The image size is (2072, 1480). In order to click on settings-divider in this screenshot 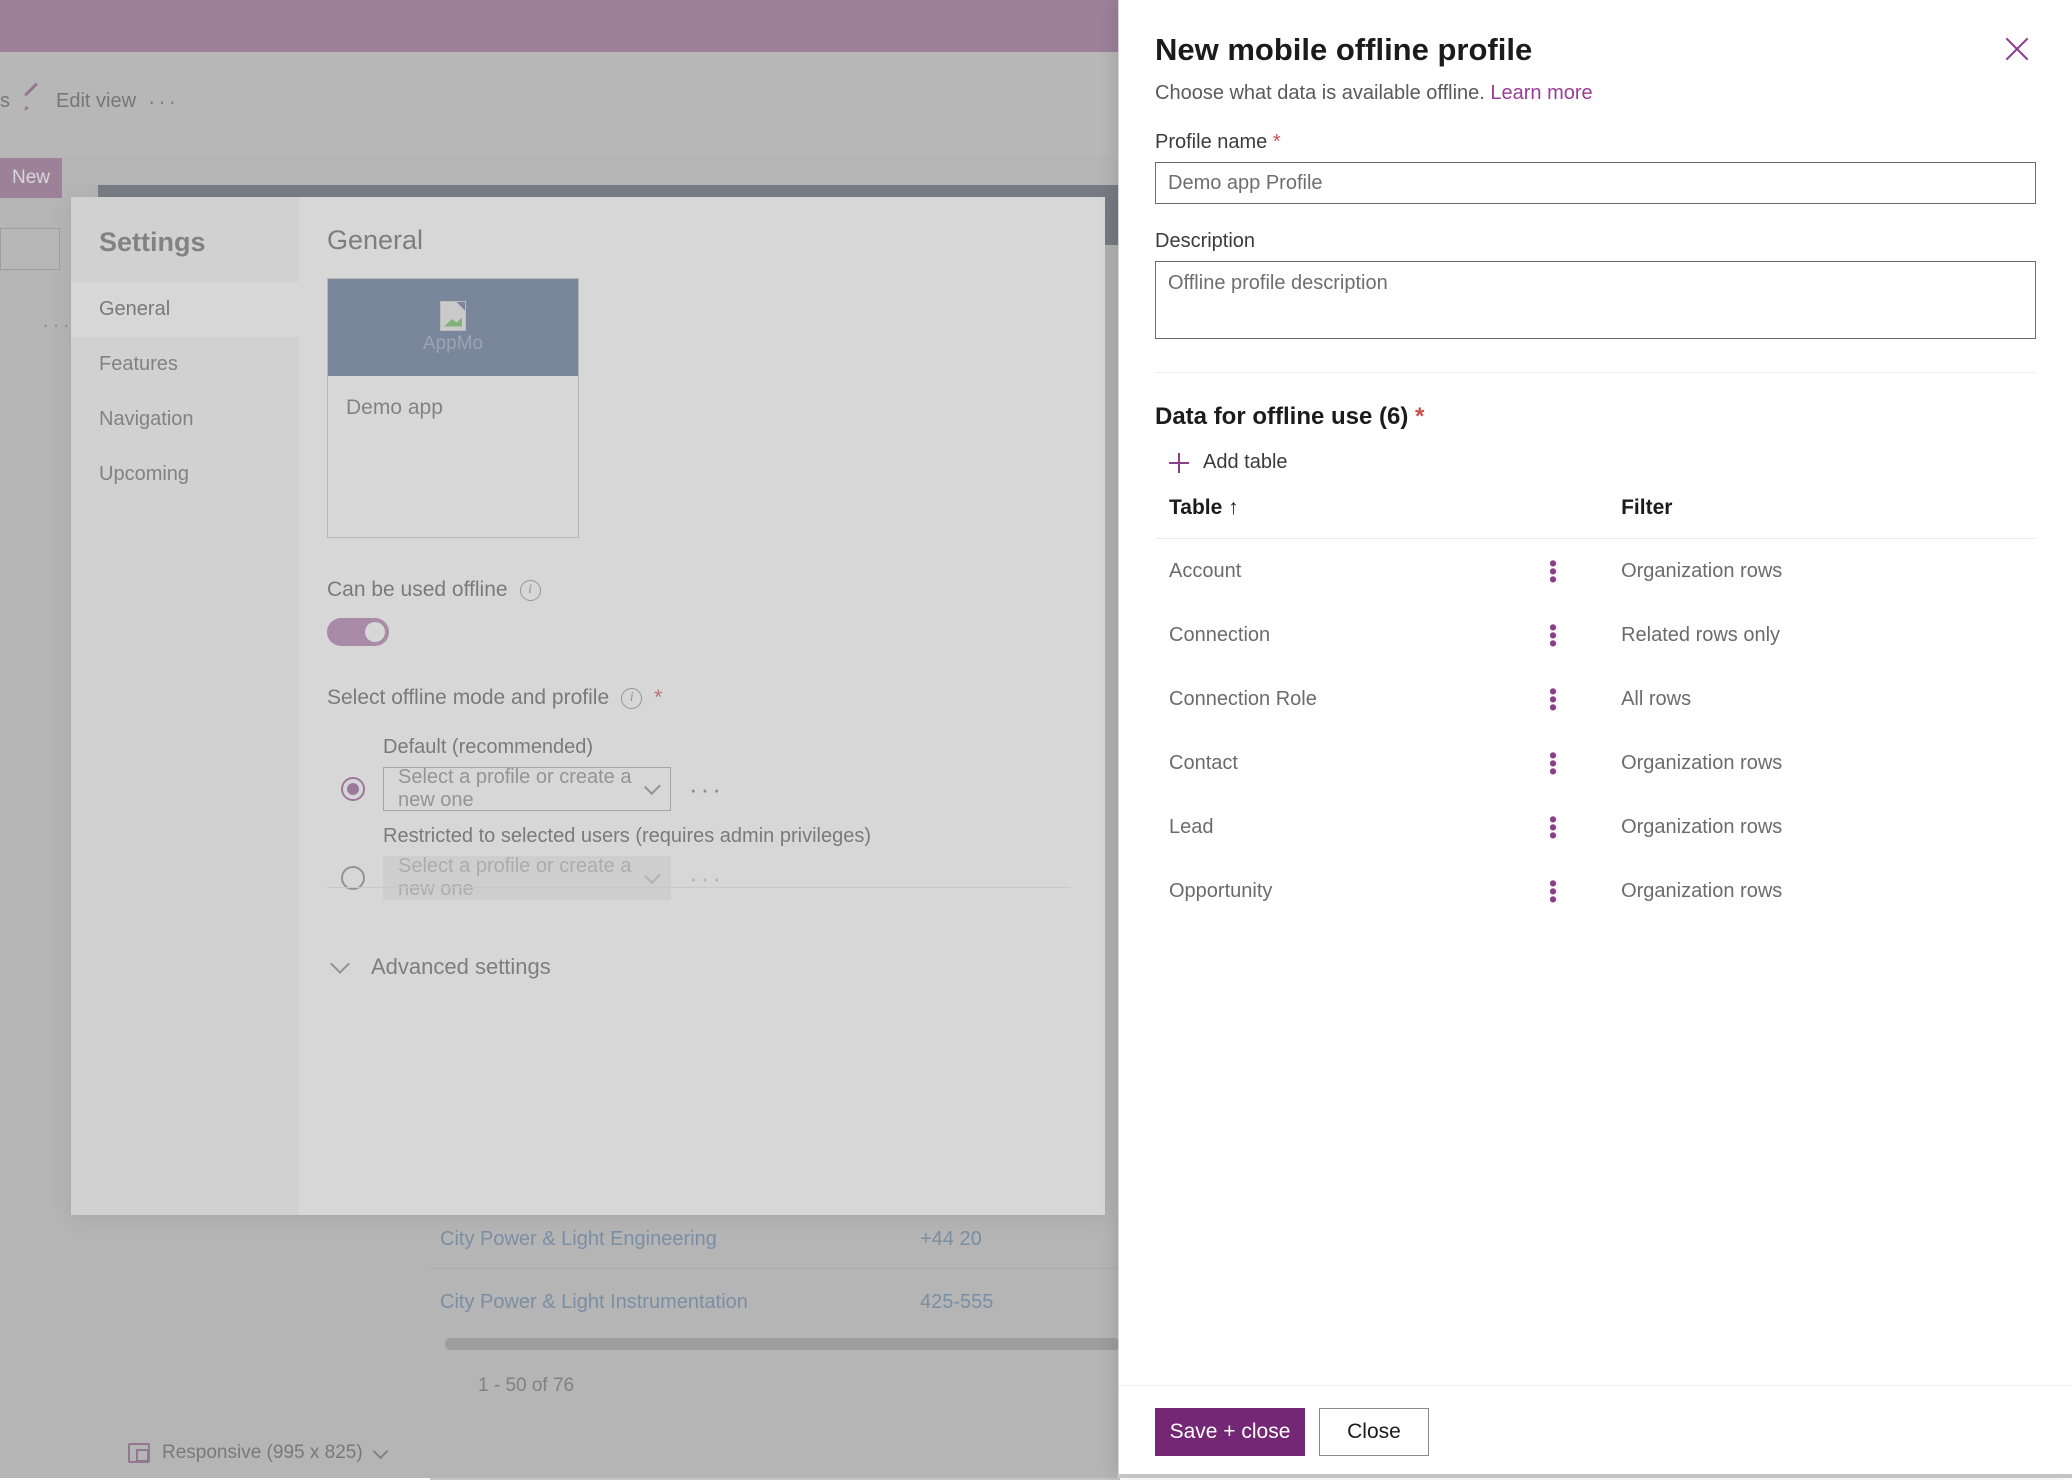, I will do `click(699, 887)`.